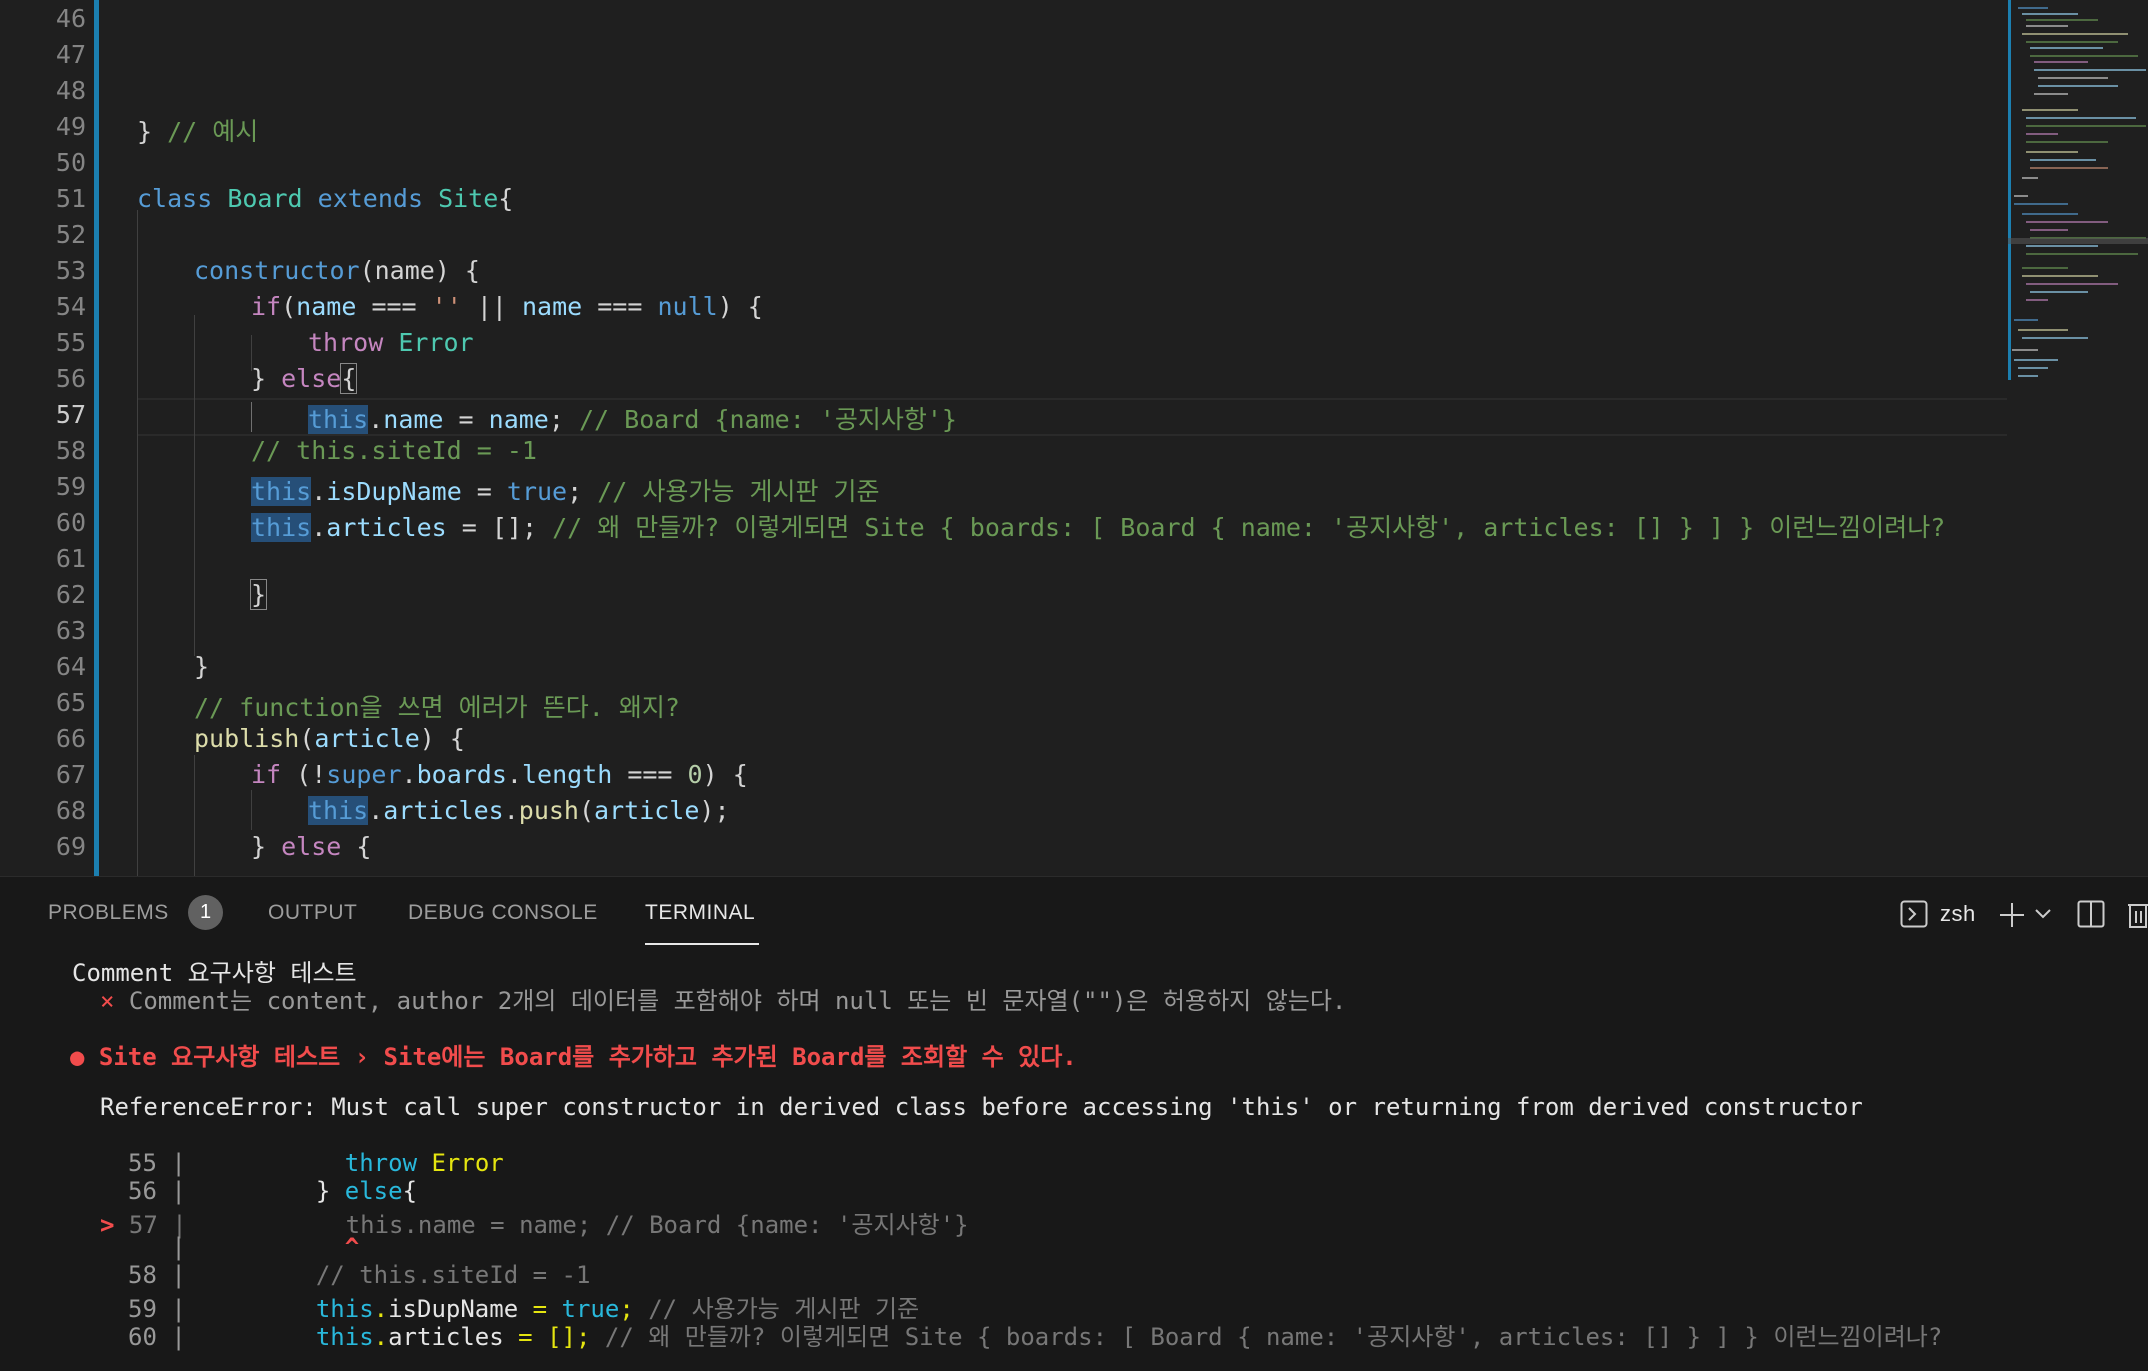 The height and width of the screenshot is (1371, 2148). I want to click on code-line-66: publish(article) {, so click(329, 738).